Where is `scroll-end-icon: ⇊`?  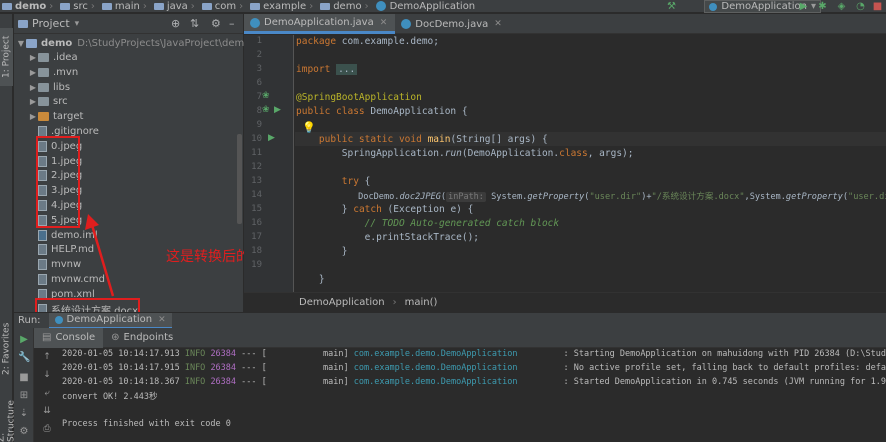 scroll-end-icon: ⇊ is located at coordinates (47, 411).